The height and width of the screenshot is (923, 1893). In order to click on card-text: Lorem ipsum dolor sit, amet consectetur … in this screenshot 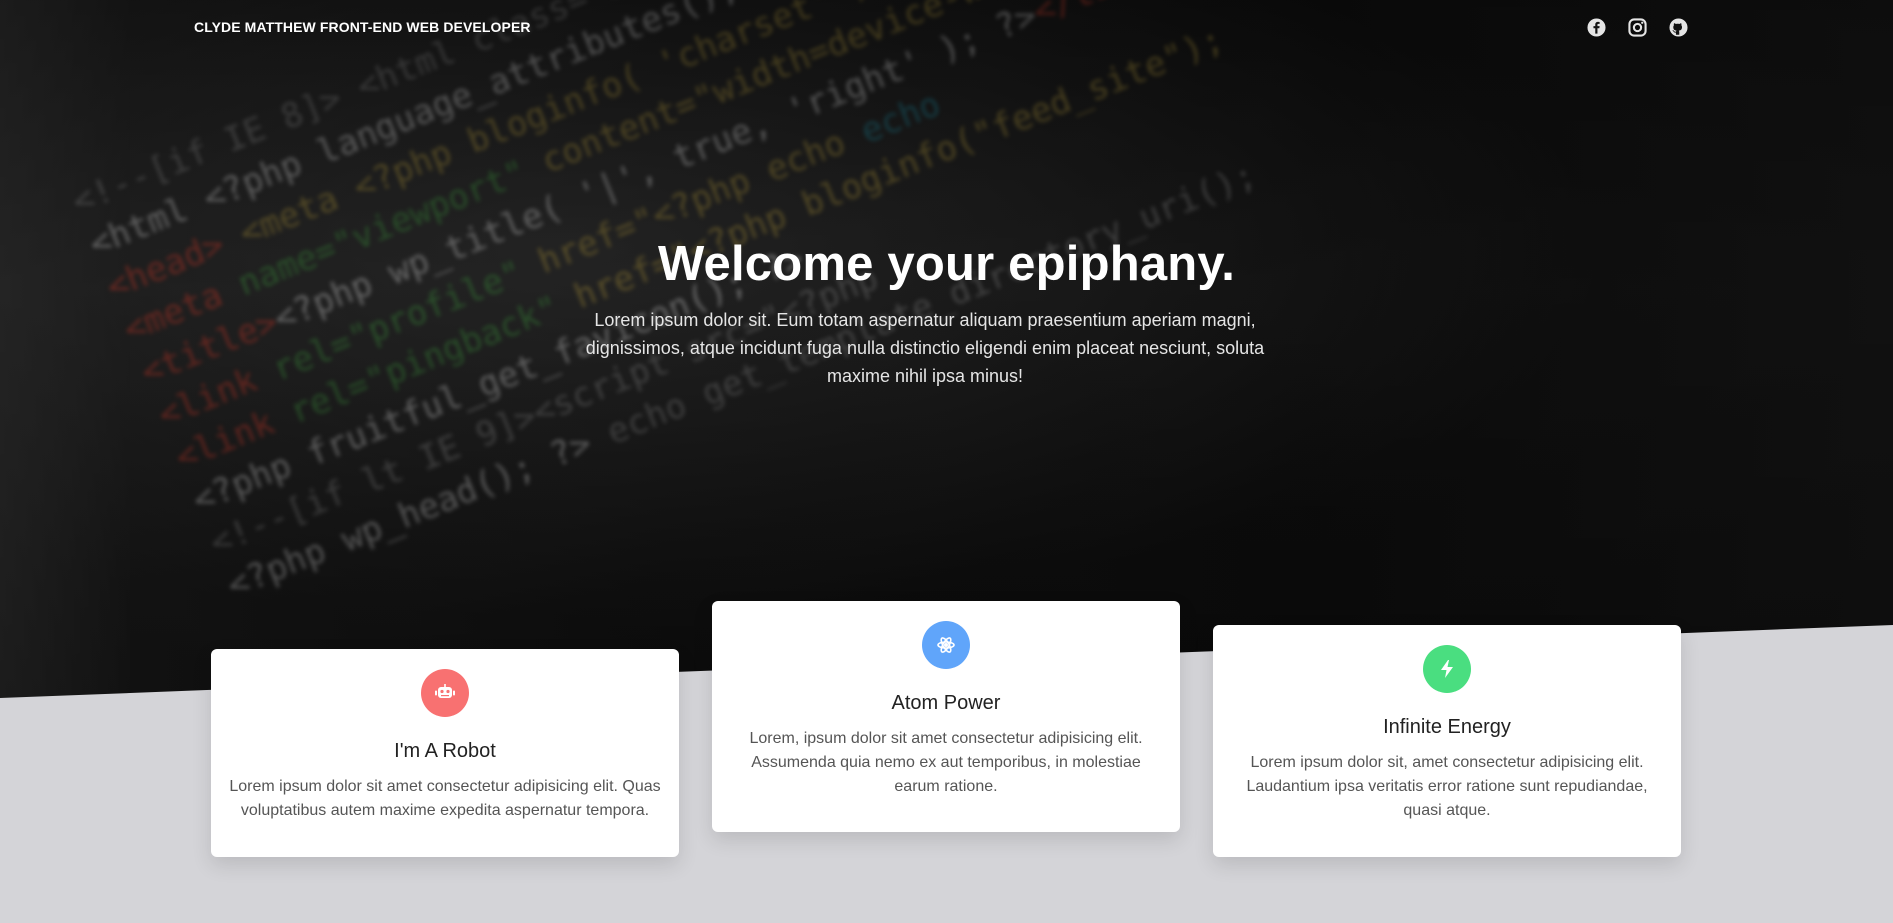, I will do `click(1447, 786)`.